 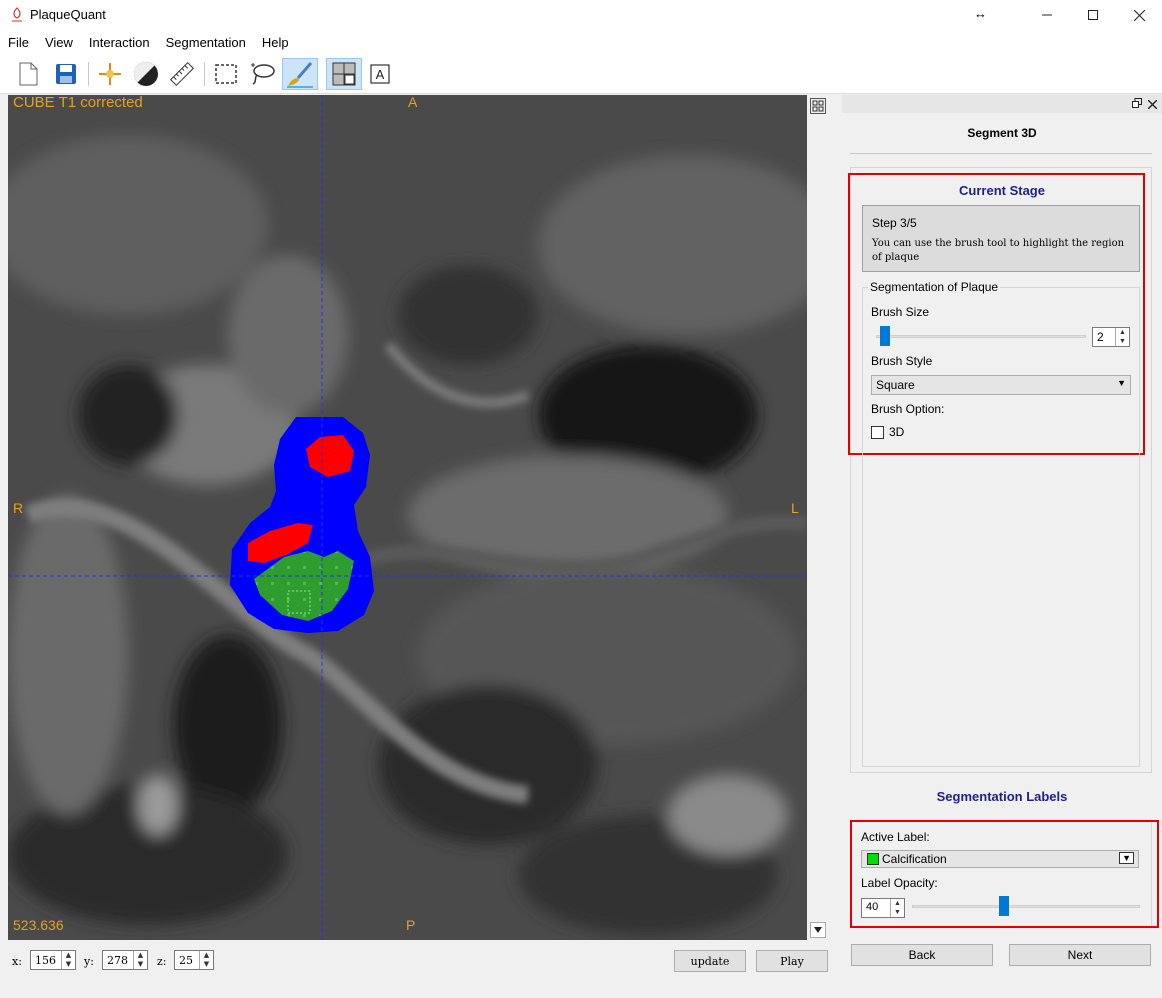 I want to click on ruler-icon, so click(x=182, y=74).